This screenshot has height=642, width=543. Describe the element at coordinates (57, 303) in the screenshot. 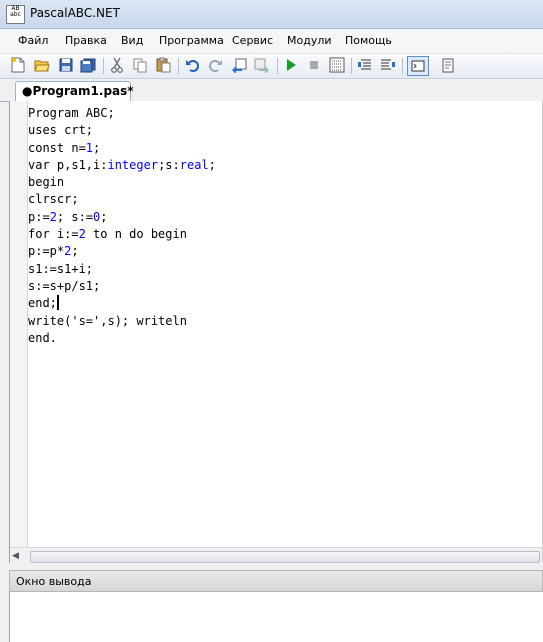

I see `text-caret` at that location.